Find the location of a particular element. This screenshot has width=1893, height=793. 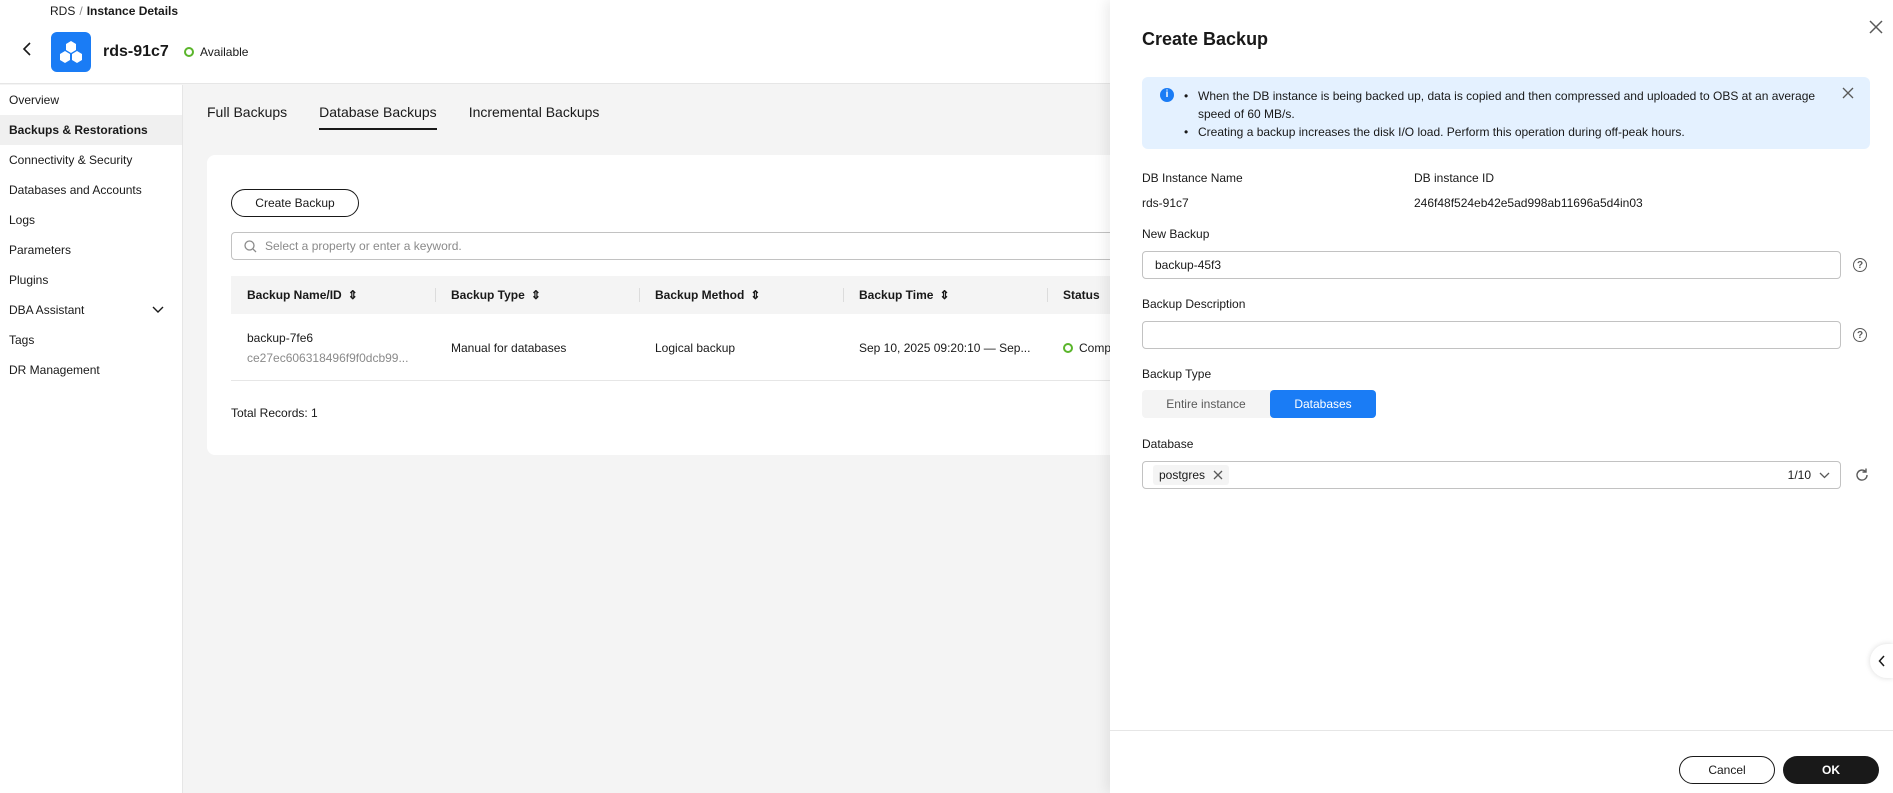

instance-id-value: 246f48f524eb42e5ad998ab11696a5d4in03 is located at coordinates (1528, 203).